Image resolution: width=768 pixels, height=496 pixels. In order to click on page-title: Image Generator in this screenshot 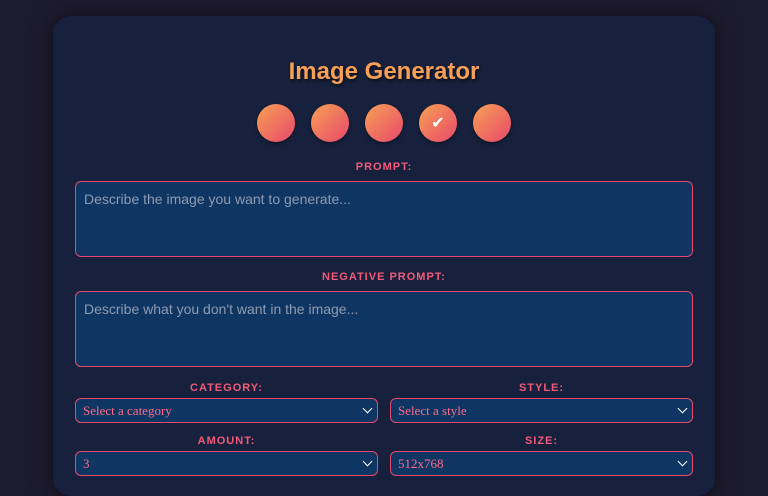, I will do `click(384, 71)`.